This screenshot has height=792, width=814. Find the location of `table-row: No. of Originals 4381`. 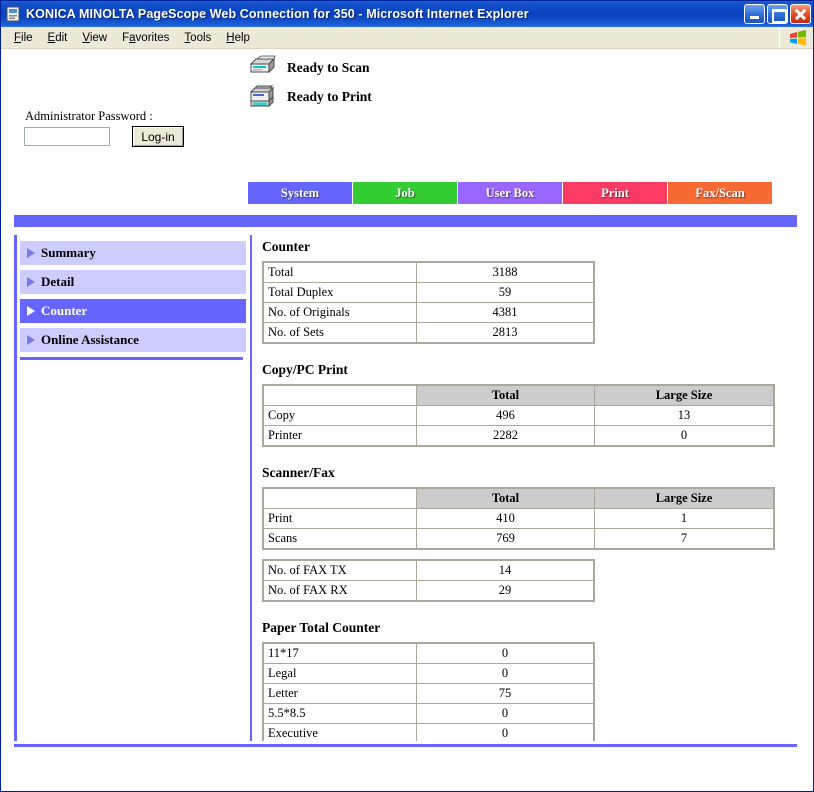

table-row: No. of Originals 4381 is located at coordinates (428, 312).